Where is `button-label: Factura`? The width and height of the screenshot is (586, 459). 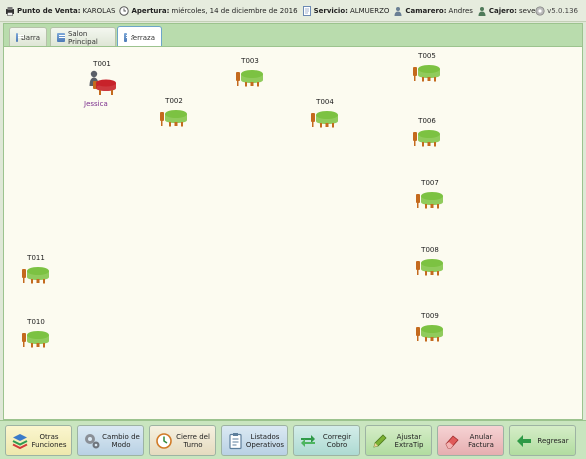
button-label: Factura is located at coordinates (481, 444).